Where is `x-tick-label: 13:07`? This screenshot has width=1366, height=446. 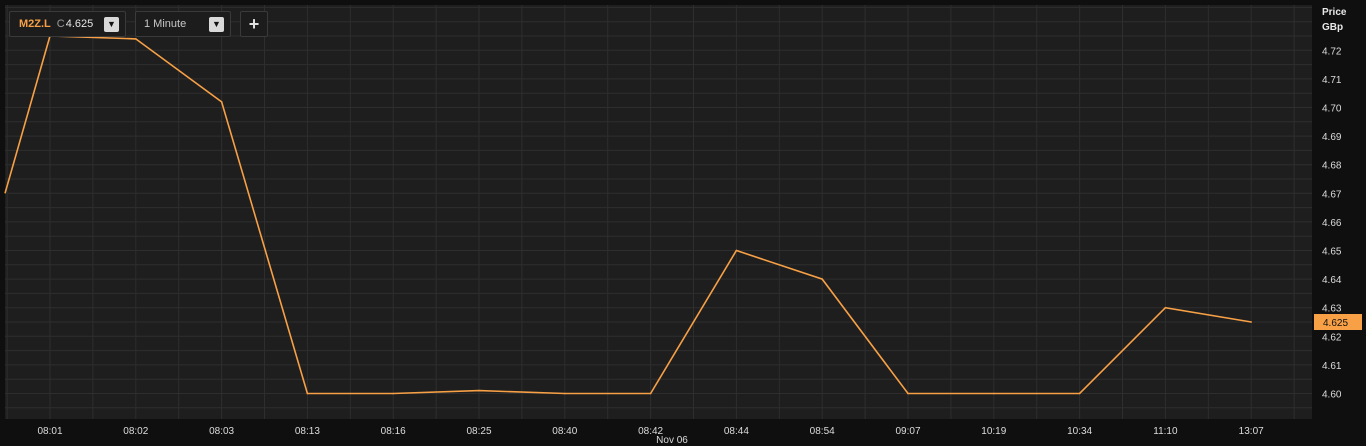
x-tick-label: 13:07 is located at coordinates (1251, 431).